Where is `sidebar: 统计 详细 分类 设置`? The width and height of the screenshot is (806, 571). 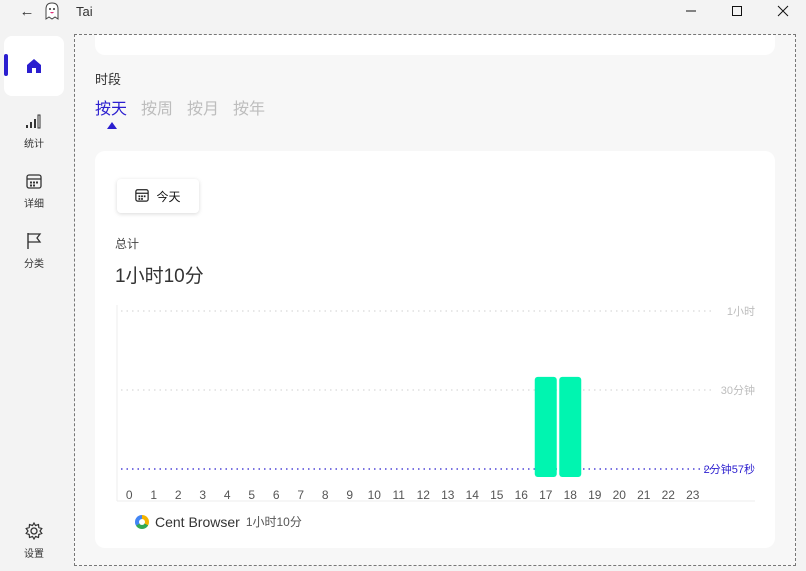 sidebar: 统计 详细 分类 设置 is located at coordinates (35, 299).